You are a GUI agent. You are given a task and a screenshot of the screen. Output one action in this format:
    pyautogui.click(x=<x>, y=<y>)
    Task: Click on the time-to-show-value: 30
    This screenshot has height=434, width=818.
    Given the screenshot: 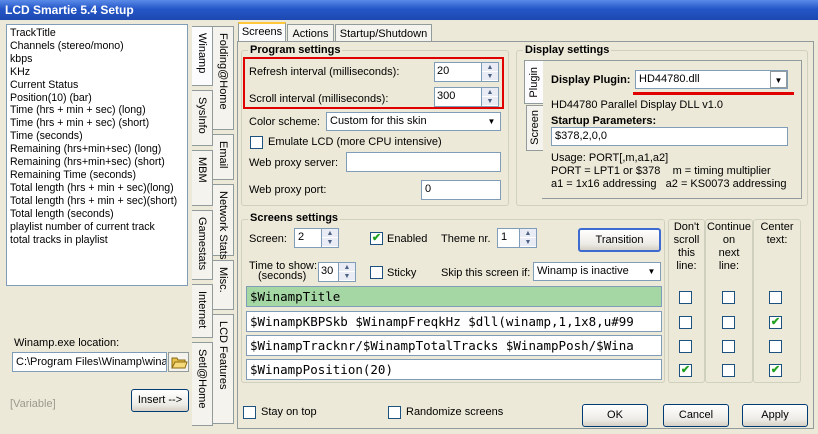 What is the action you would take?
    pyautogui.click(x=328, y=272)
    